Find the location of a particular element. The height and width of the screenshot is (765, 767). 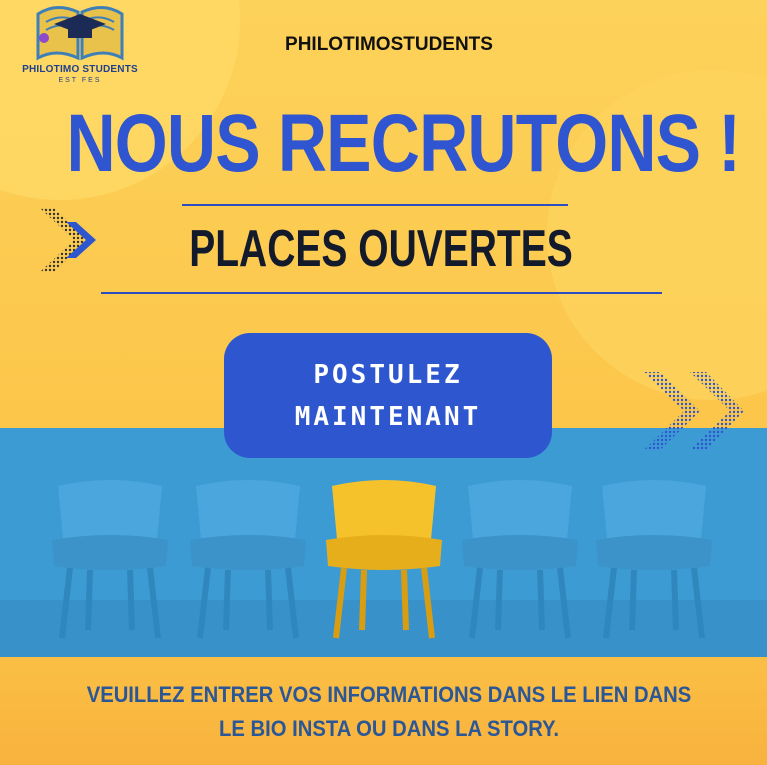

headline: NOUS RECRUTONS ! is located at coordinates (403, 143).